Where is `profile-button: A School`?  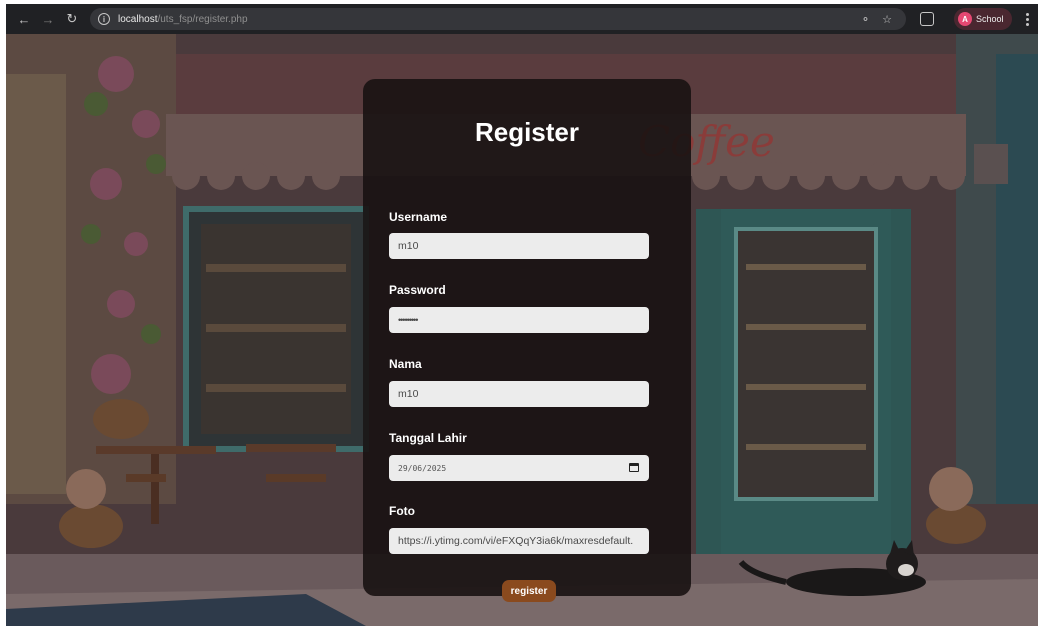 profile-button: A School is located at coordinates (983, 19).